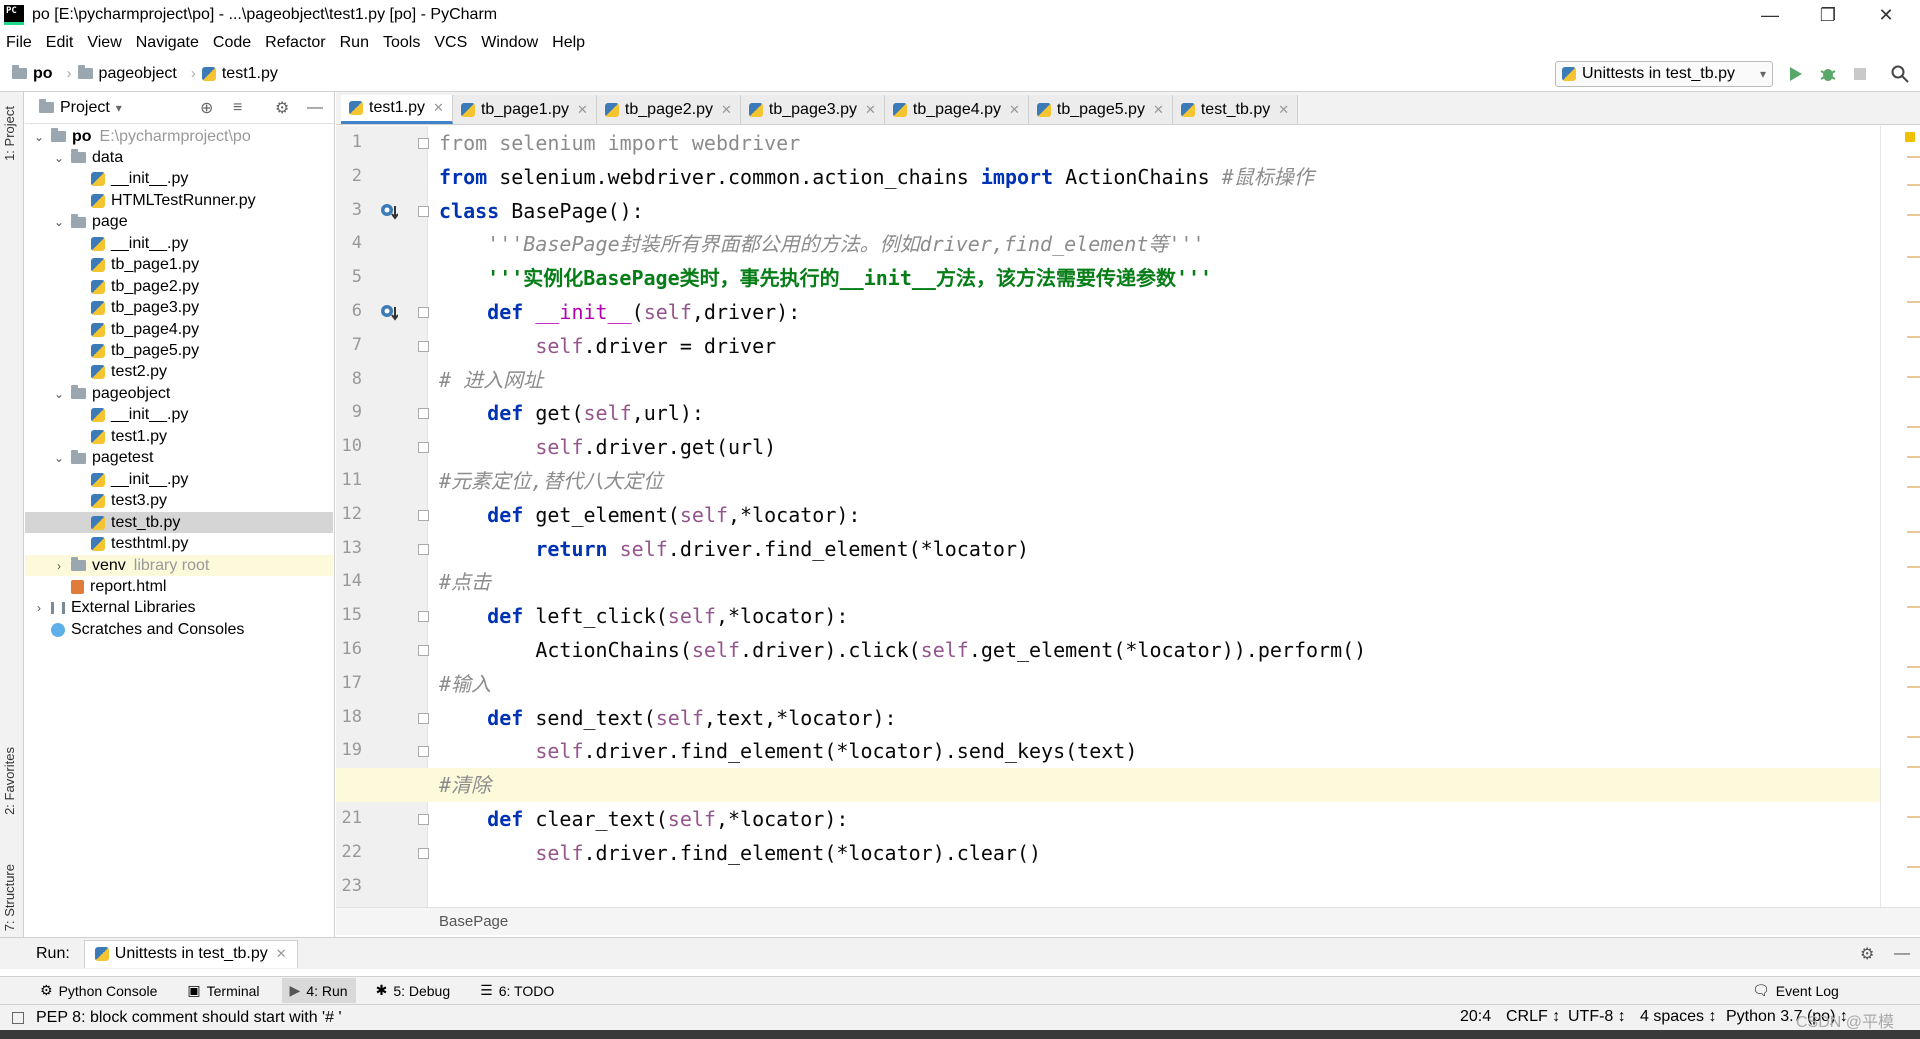 The height and width of the screenshot is (1039, 1920). What do you see at coordinates (667, 718) in the screenshot?
I see `code-line: def send_text(self,text,*locator):` at bounding box center [667, 718].